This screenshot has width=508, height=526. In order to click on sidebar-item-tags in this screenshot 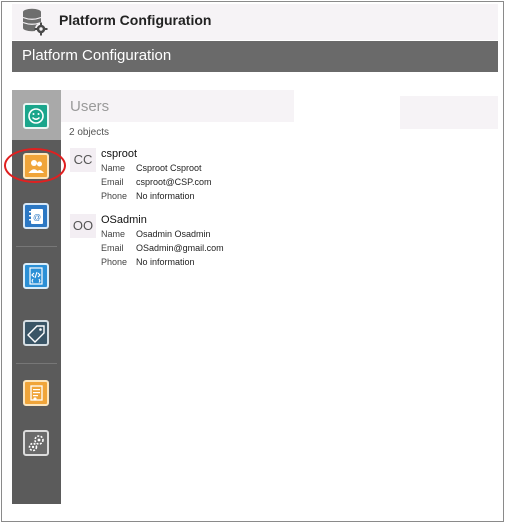, I will do `click(36, 333)`.